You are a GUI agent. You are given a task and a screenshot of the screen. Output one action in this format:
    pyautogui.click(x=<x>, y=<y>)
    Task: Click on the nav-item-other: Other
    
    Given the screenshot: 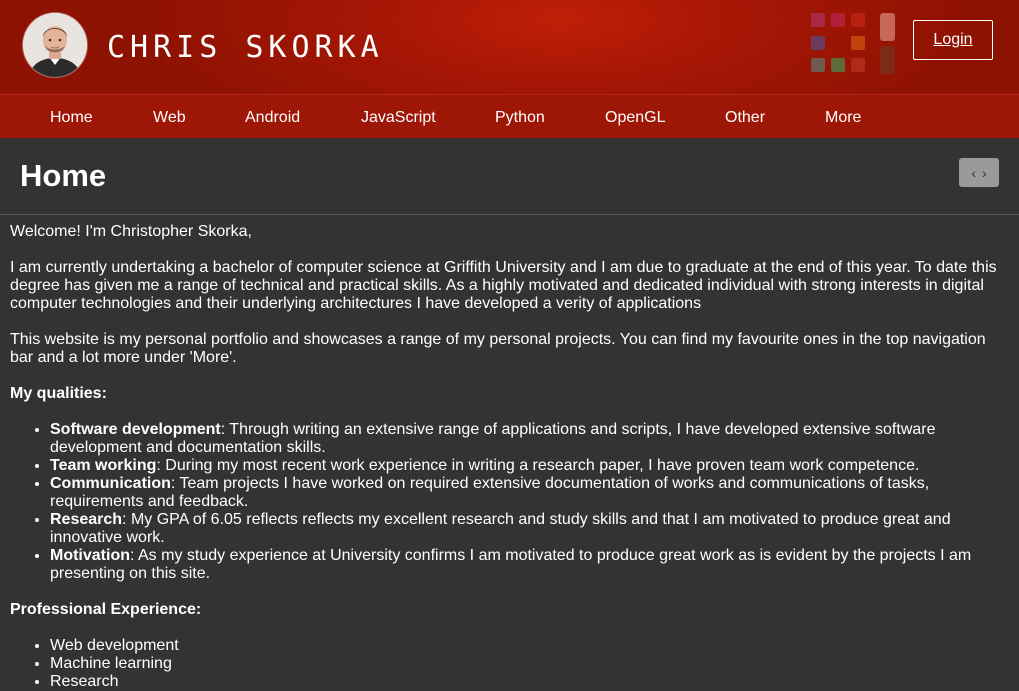 What is the action you would take?
    pyautogui.click(x=745, y=116)
    